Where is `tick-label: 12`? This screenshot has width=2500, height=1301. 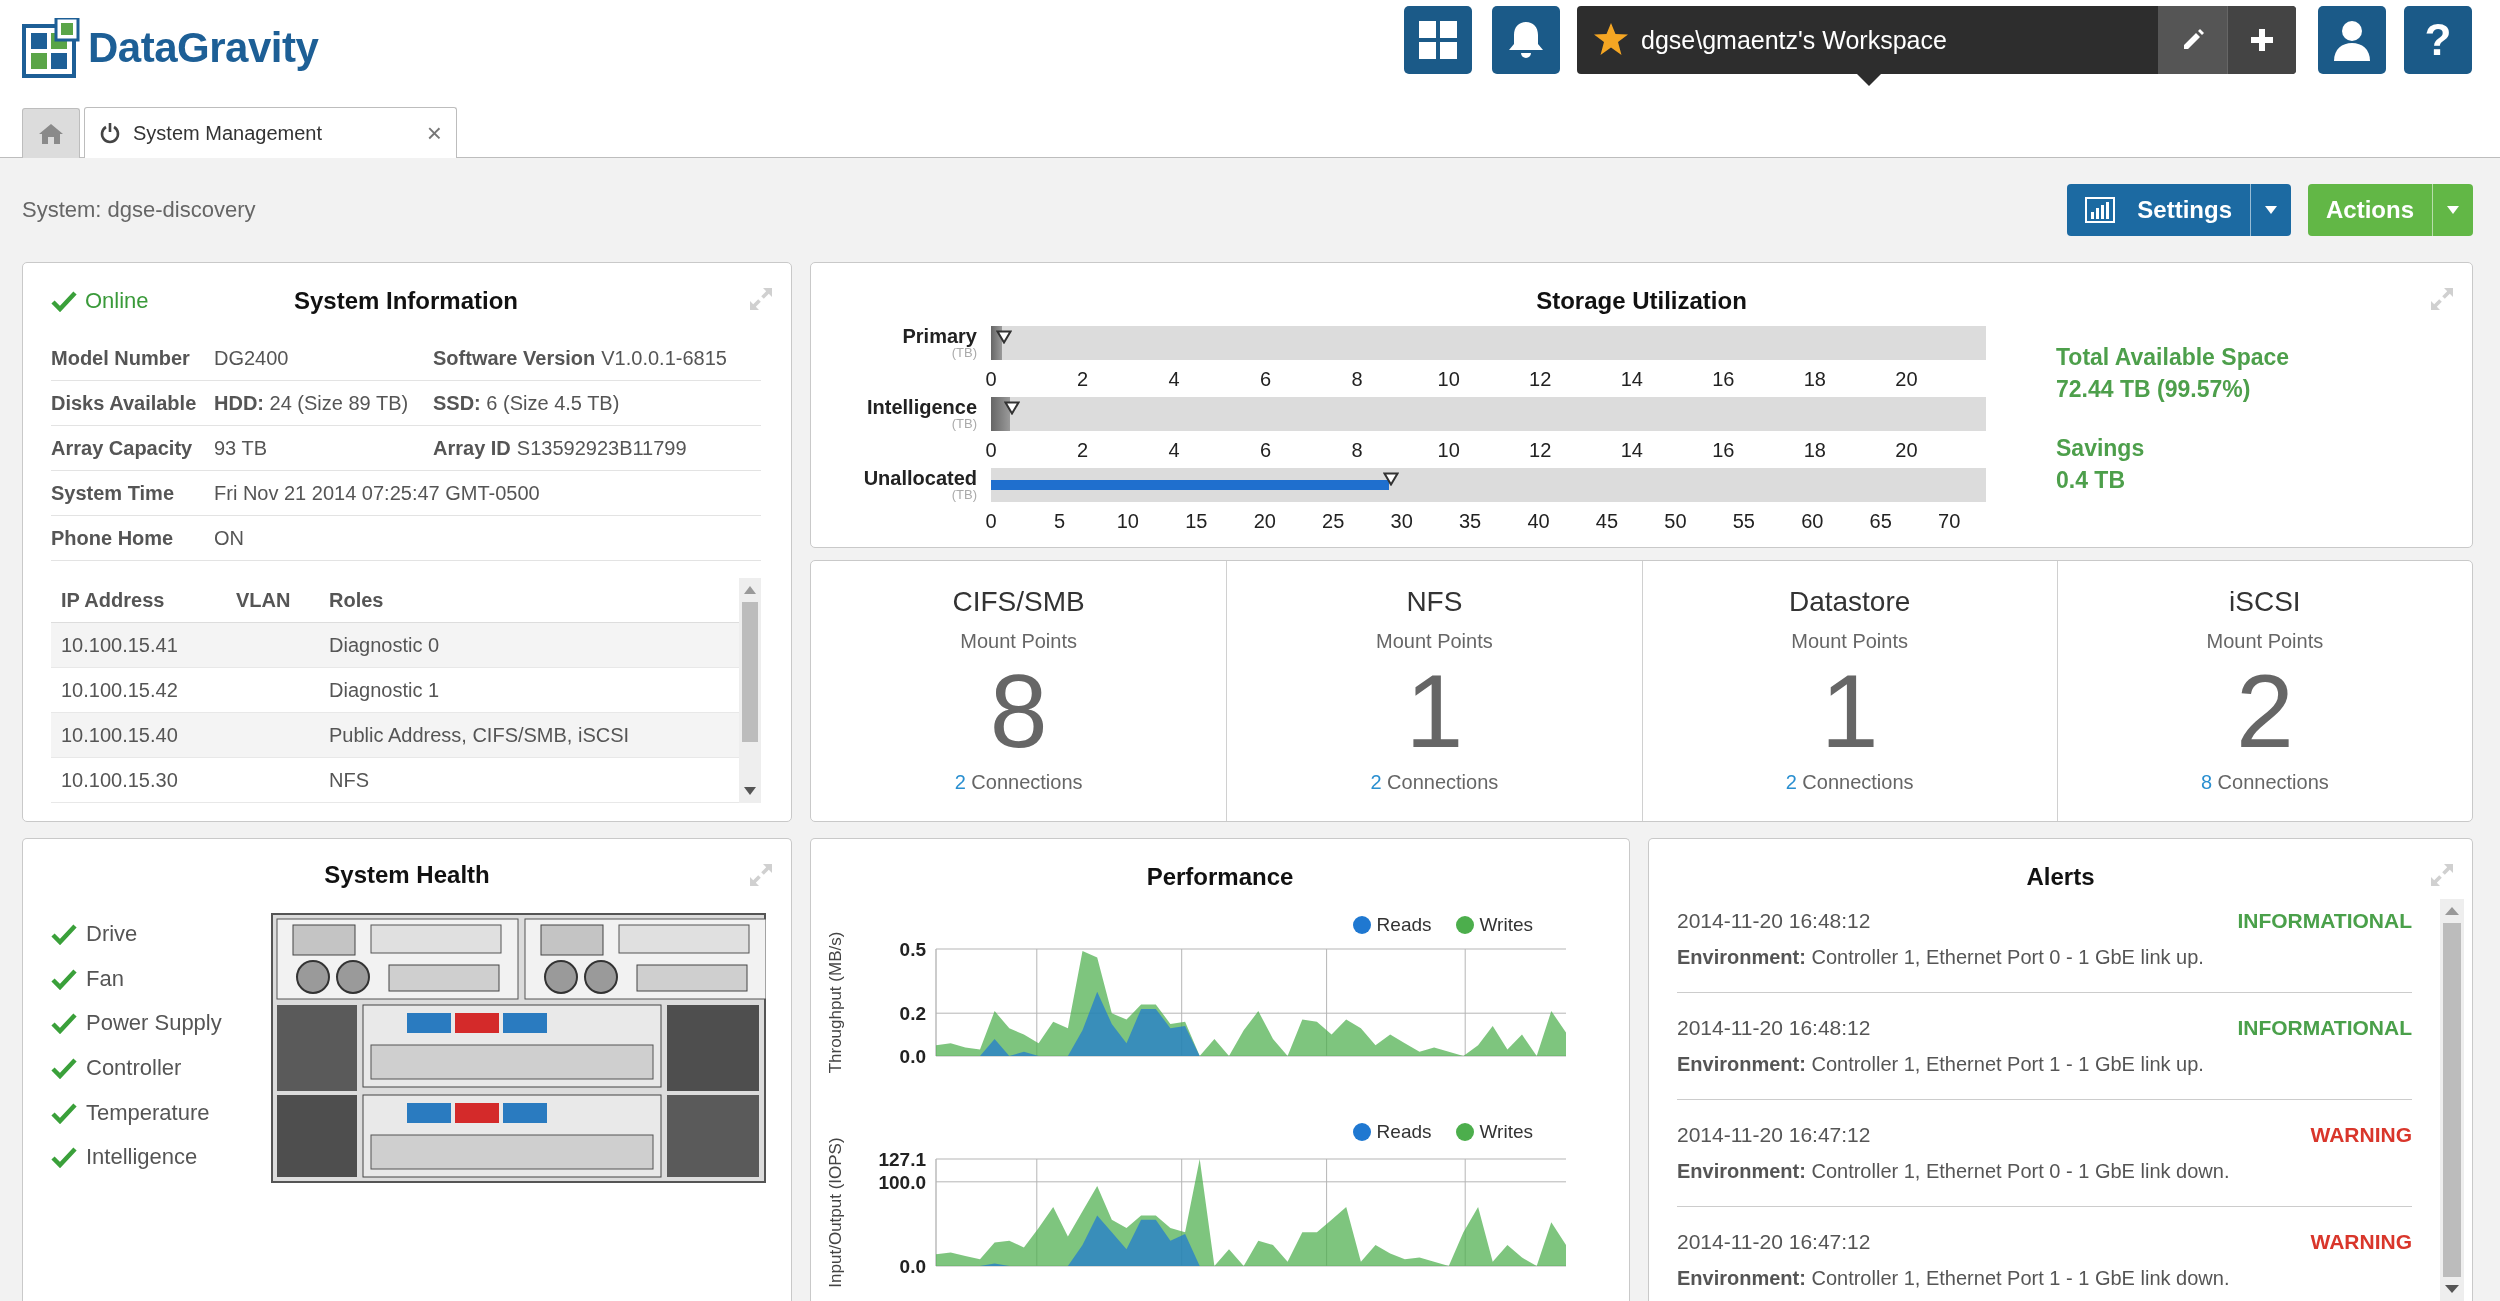
tick-label: 12 is located at coordinates (1540, 379).